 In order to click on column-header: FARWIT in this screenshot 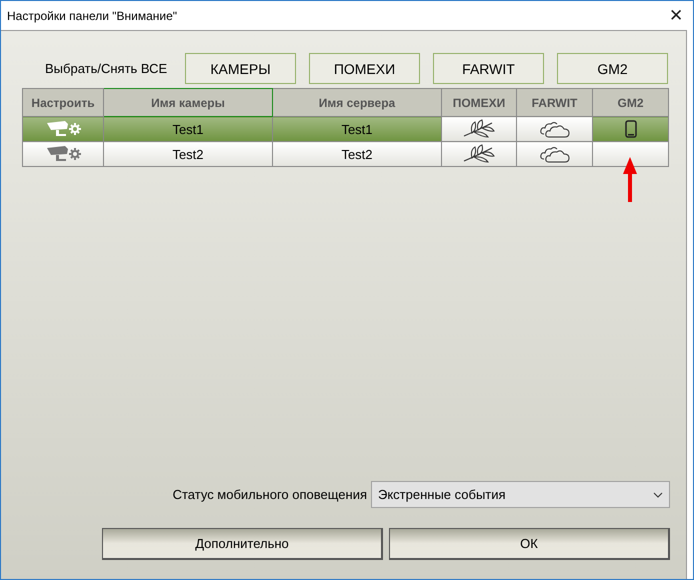, I will do `click(554, 102)`.